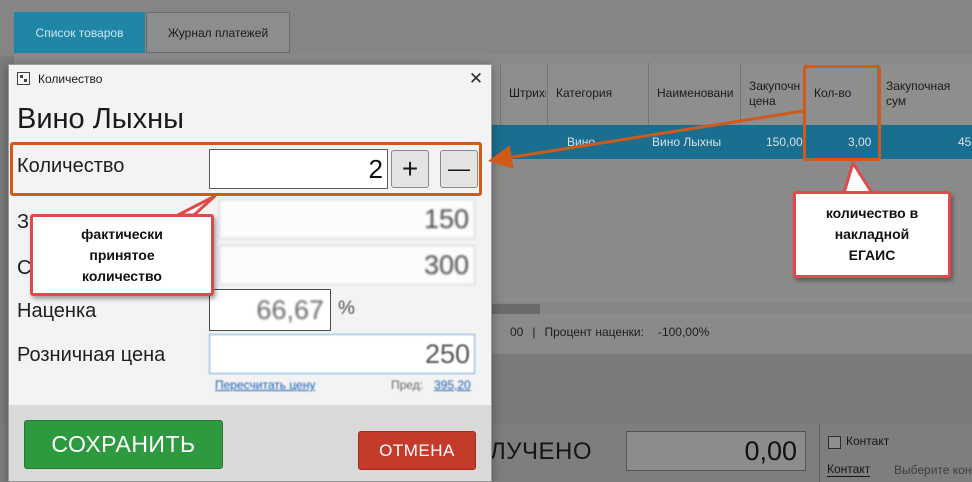 The width and height of the screenshot is (972, 482). I want to click on status-sum-tail: 00, so click(517, 332).